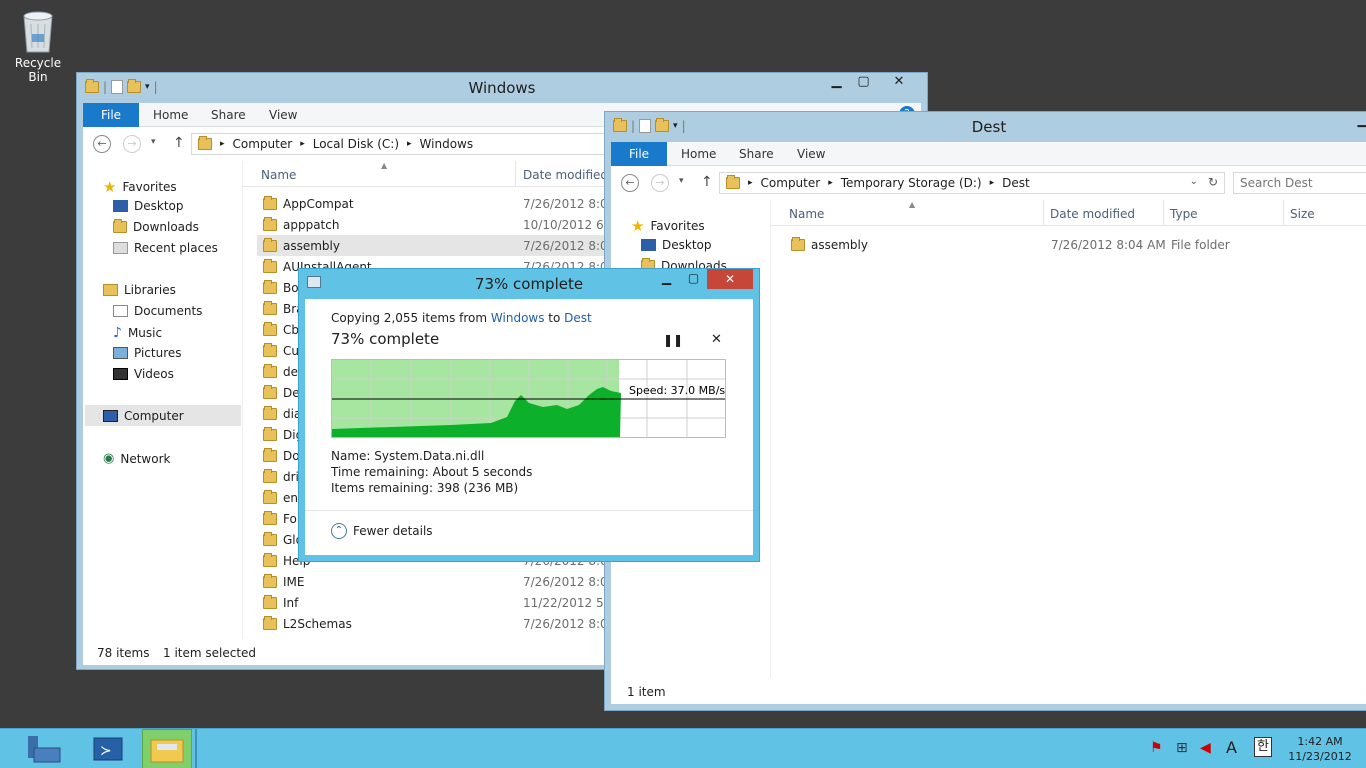  I want to click on breadcrumb-windows: Windows, so click(447, 144).